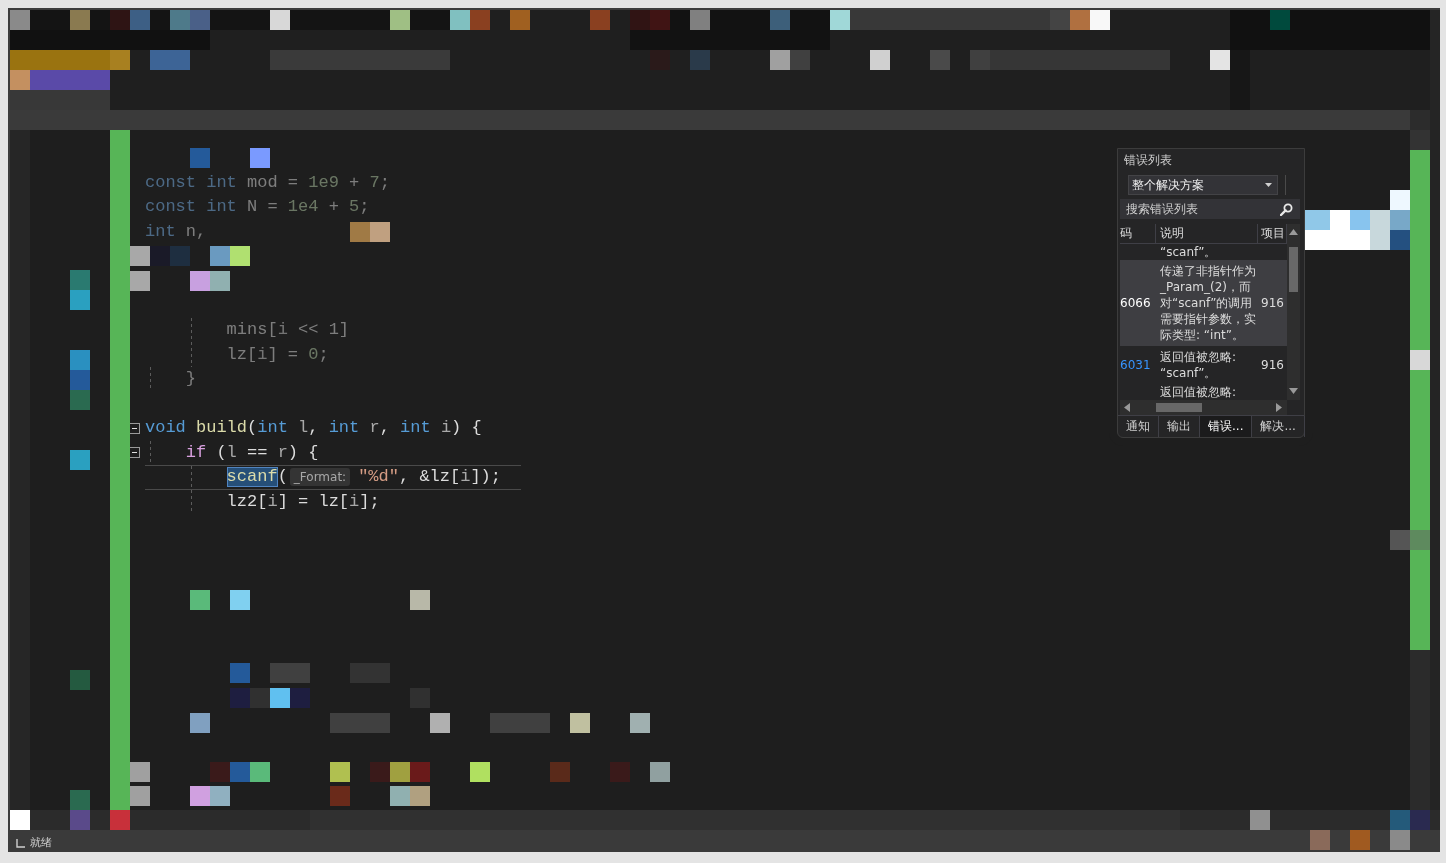 The image size is (1446, 863). What do you see at coordinates (252, 452) in the screenshot?
I see `code-text: if (l == r) {` at bounding box center [252, 452].